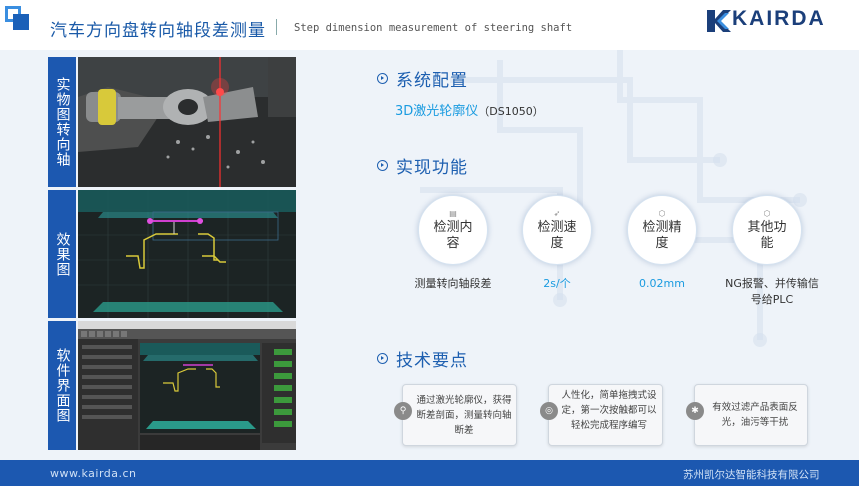 The width and height of the screenshot is (859, 486). I want to click on header-logo-square-fill, so click(21, 22).